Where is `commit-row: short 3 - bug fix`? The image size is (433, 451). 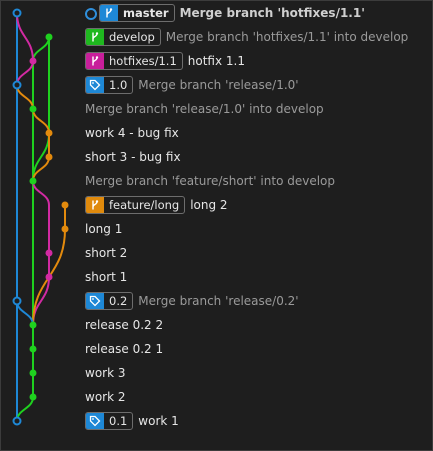 commit-row: short 3 - bug fix is located at coordinates (133, 157).